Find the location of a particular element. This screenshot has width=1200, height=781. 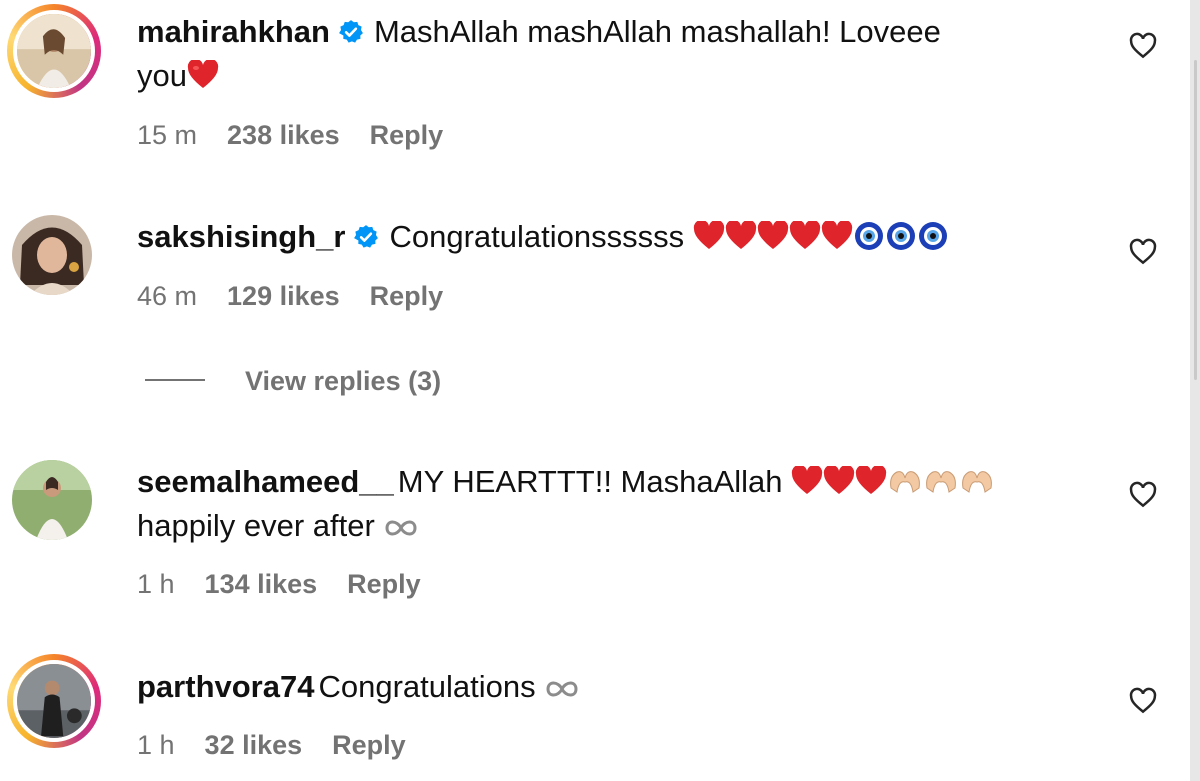

comment-text: MashAllah mashAllah mashallah! Loveee is located at coordinates (657, 31).